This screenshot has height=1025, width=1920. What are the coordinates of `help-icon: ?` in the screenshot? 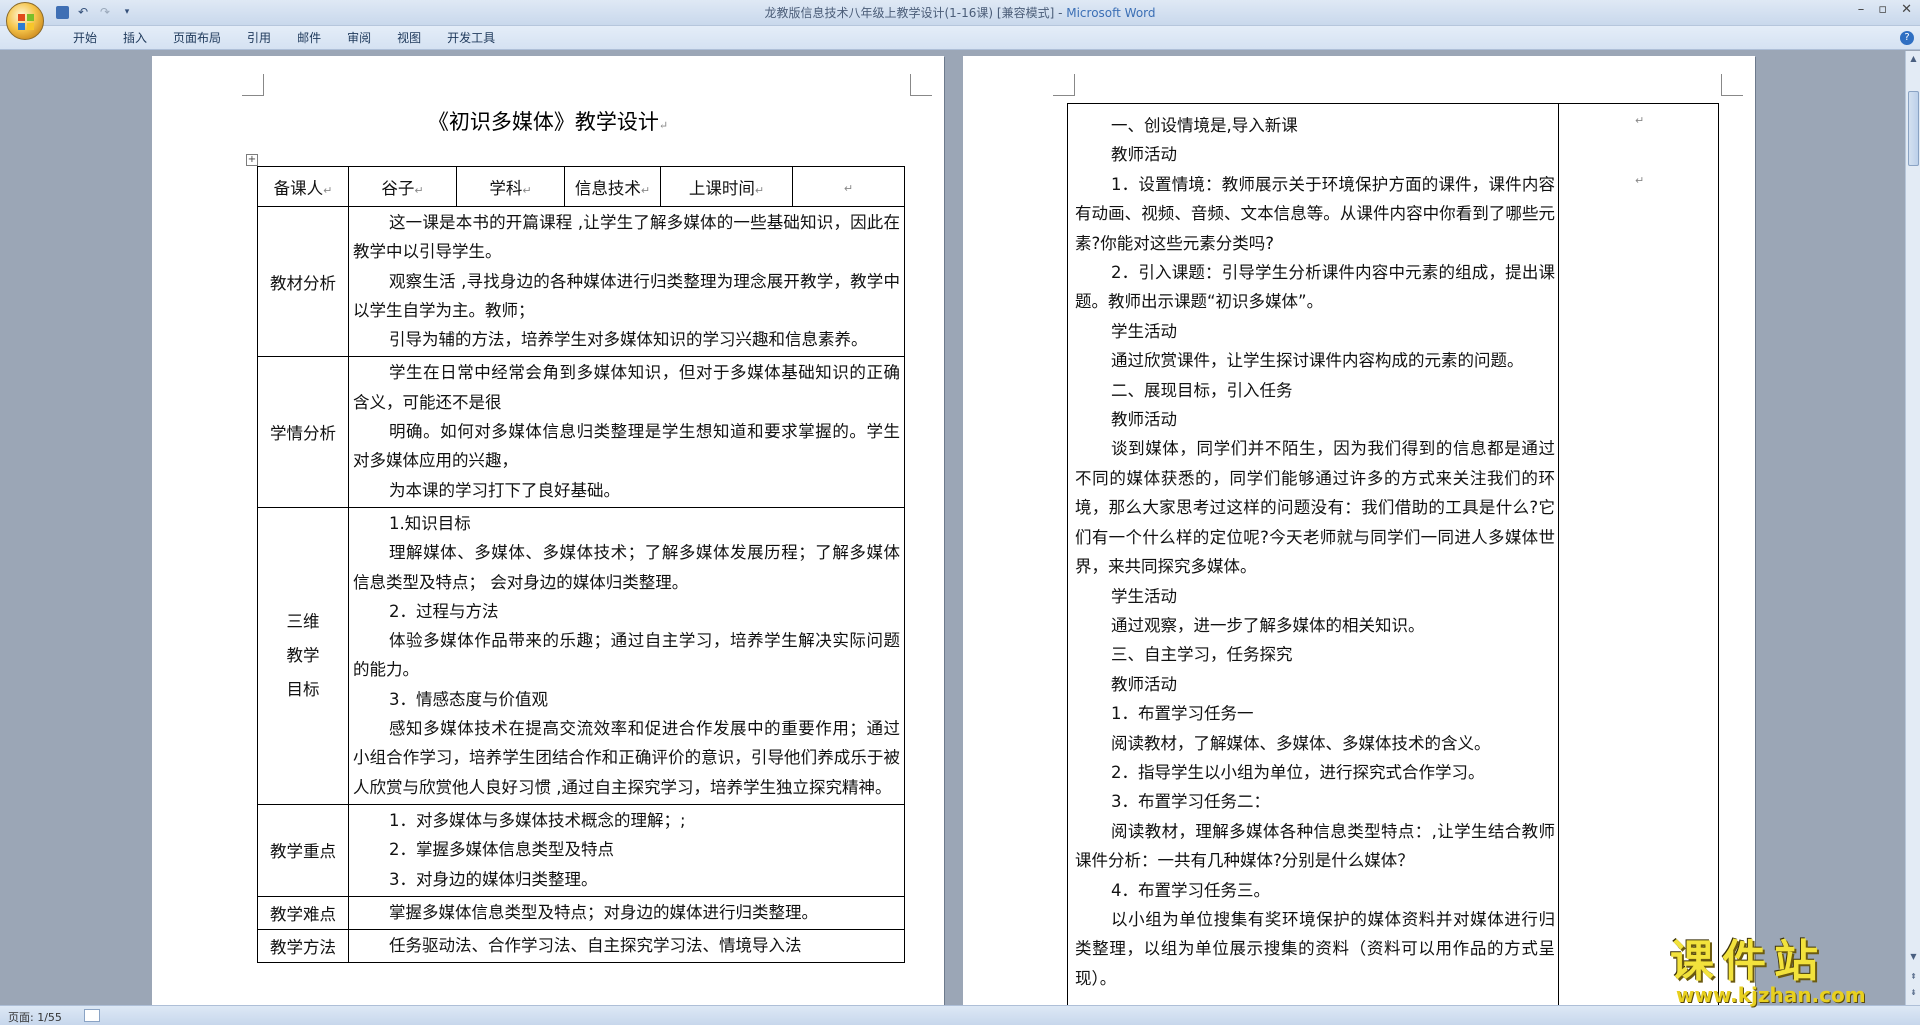 It's located at (1907, 38).